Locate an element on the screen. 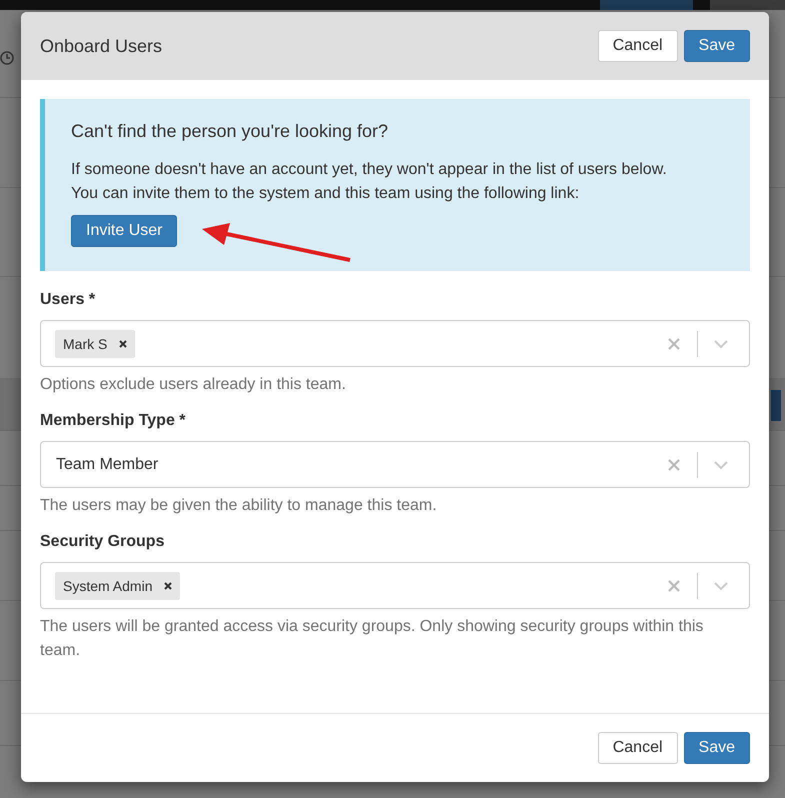  select-field: Mark S is located at coordinates (395, 343).